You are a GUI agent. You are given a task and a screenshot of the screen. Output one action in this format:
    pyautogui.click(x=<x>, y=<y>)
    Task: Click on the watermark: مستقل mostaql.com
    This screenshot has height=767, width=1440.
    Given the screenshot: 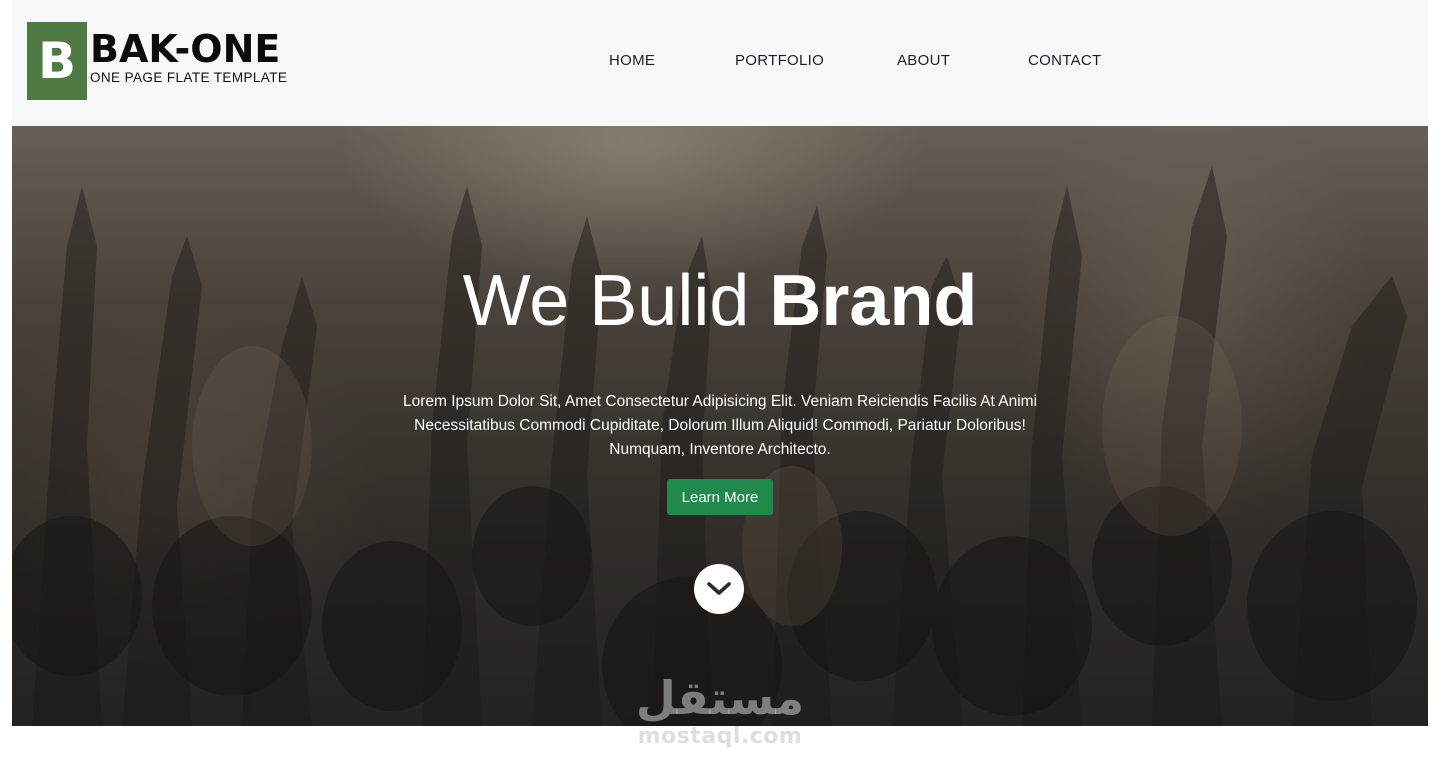 What is the action you would take?
    pyautogui.click(x=720, y=712)
    